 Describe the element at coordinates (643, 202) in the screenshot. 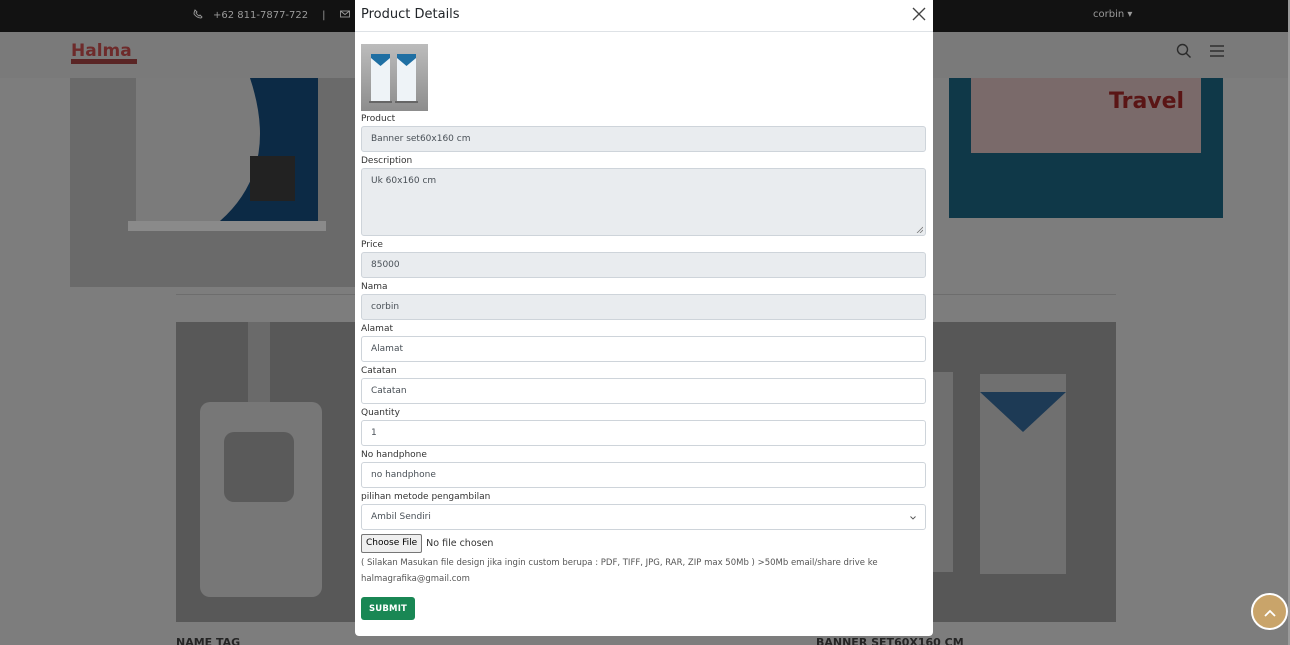

I see `description-field: Uk 60x160 cm` at that location.